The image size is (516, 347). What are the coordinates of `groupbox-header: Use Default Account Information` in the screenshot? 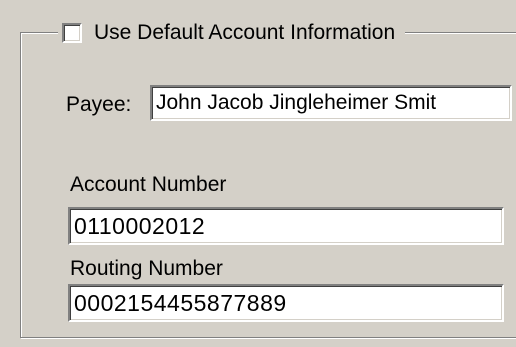 It's located at (232, 33).